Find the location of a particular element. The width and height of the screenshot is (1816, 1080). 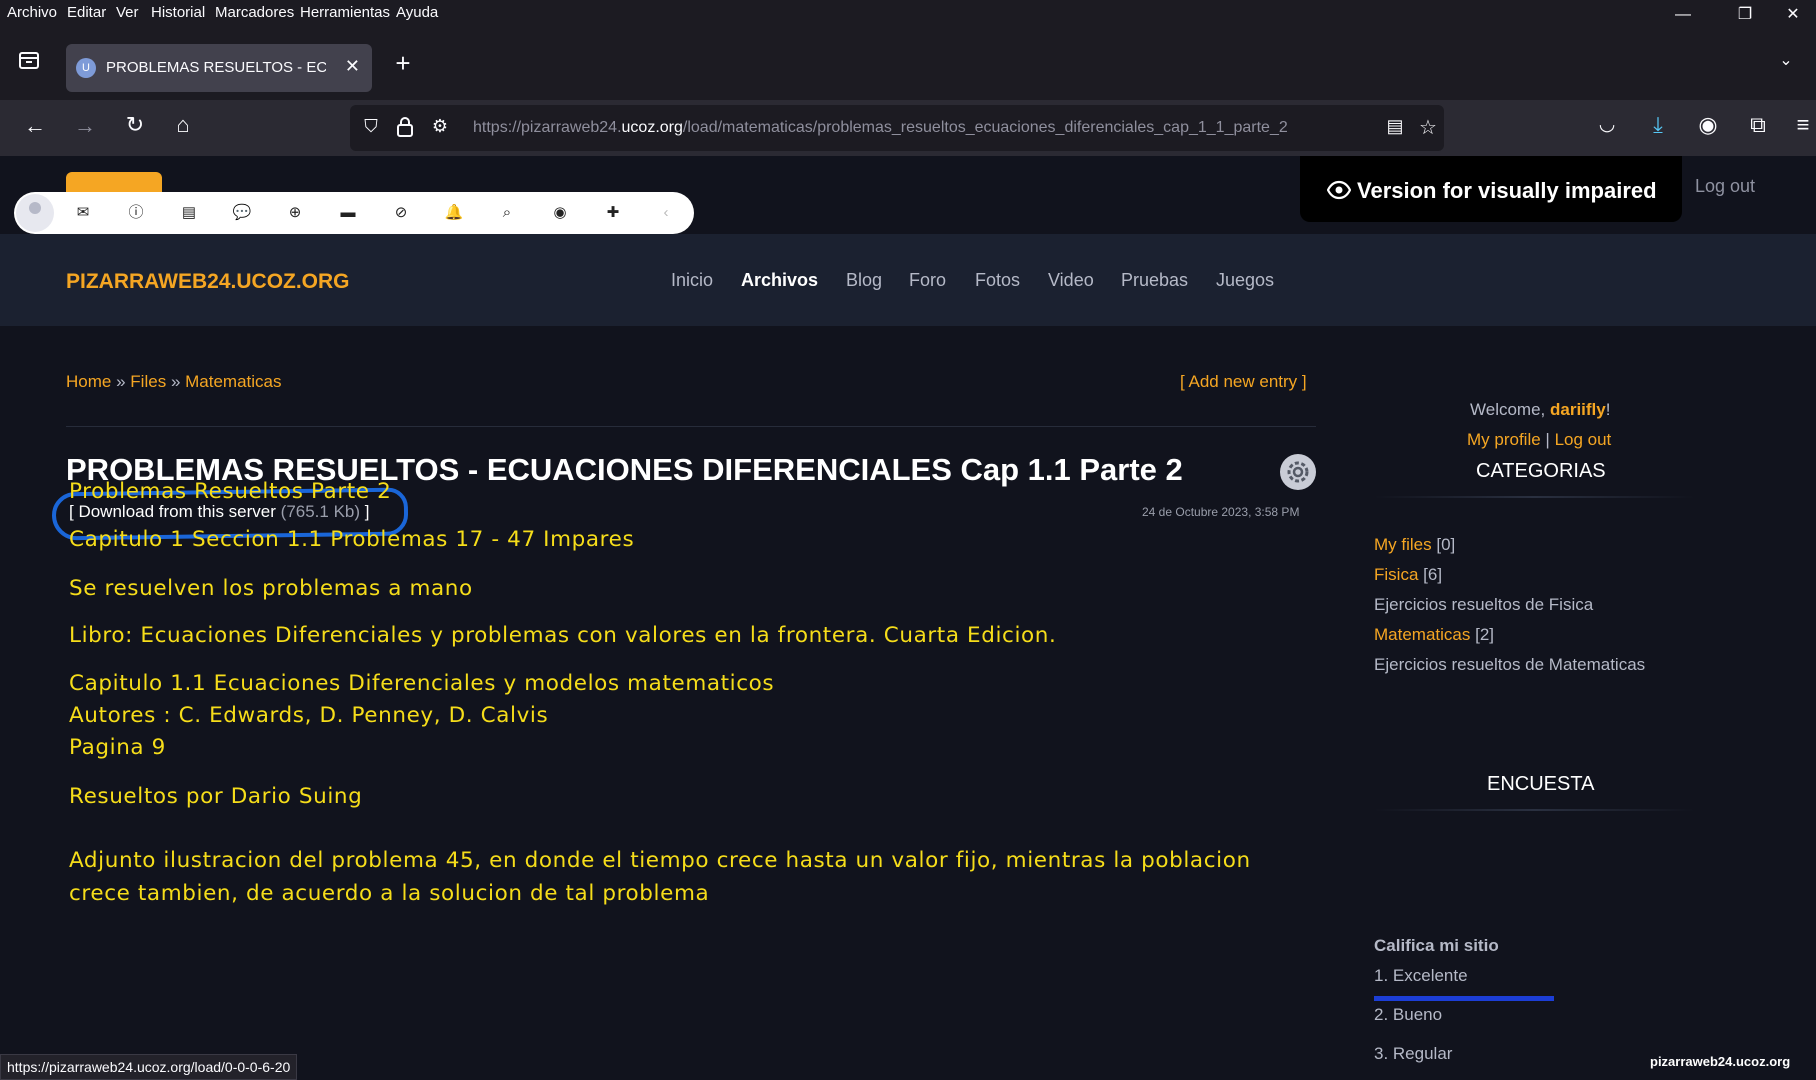

nav-pruebas: Pruebas is located at coordinates (1154, 280).